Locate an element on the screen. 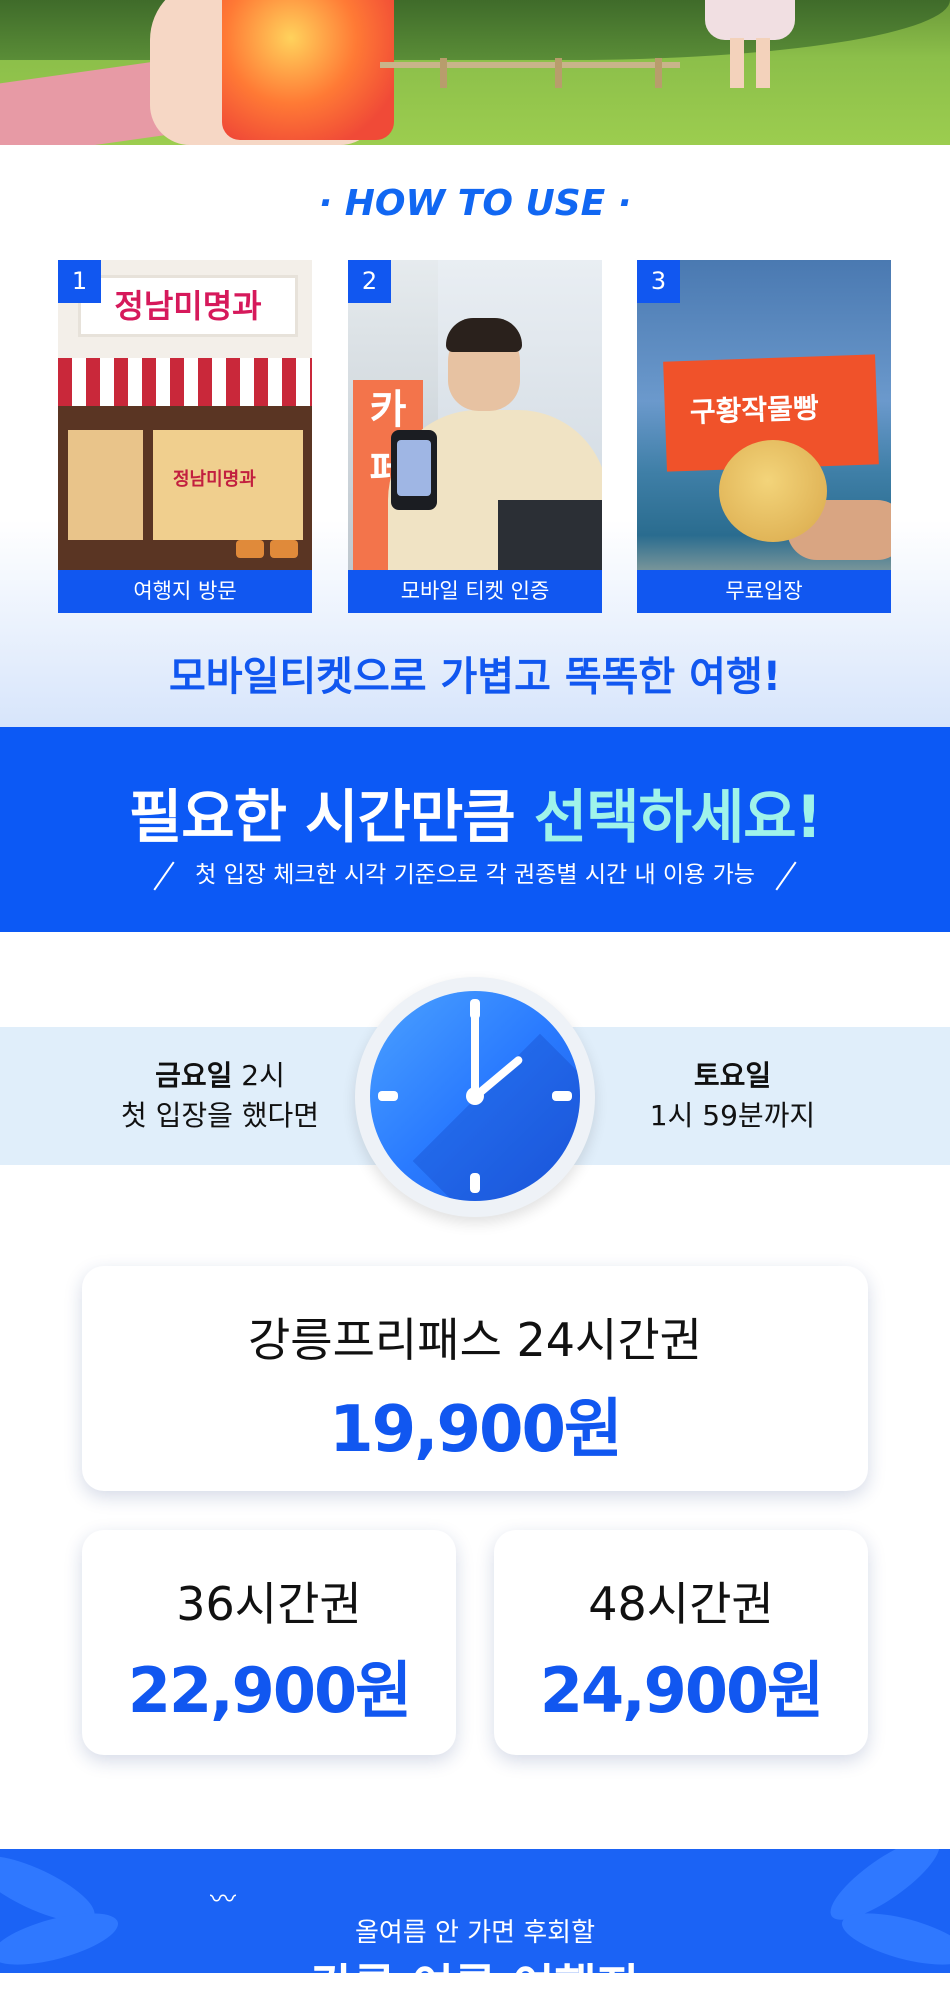  seagull-icon: 〰 is located at coordinates (223, 1900).